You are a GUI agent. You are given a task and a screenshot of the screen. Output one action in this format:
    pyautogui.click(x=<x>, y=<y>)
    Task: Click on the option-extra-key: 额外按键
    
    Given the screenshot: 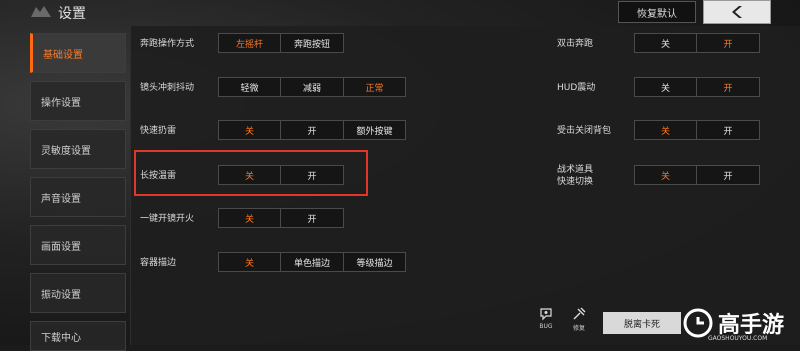 What is the action you would take?
    pyautogui.click(x=374, y=130)
    